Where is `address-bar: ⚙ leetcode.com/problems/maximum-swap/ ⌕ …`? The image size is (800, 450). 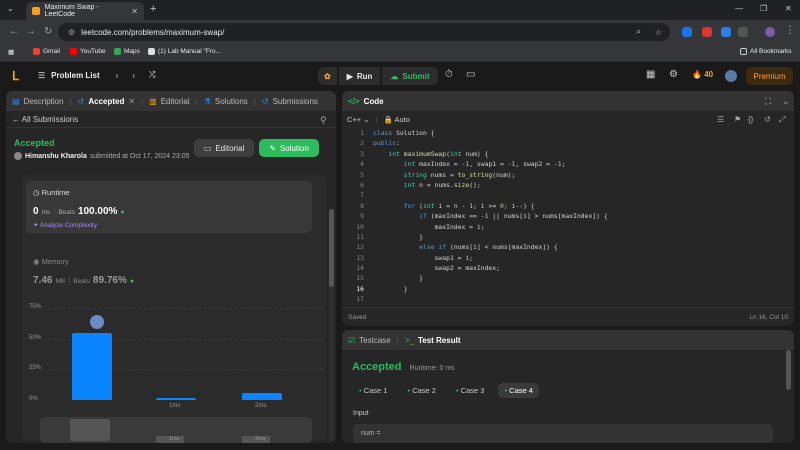
address-bar: ⚙ leetcode.com/problems/maximum-swap/ ⌕ … is located at coordinates (364, 32).